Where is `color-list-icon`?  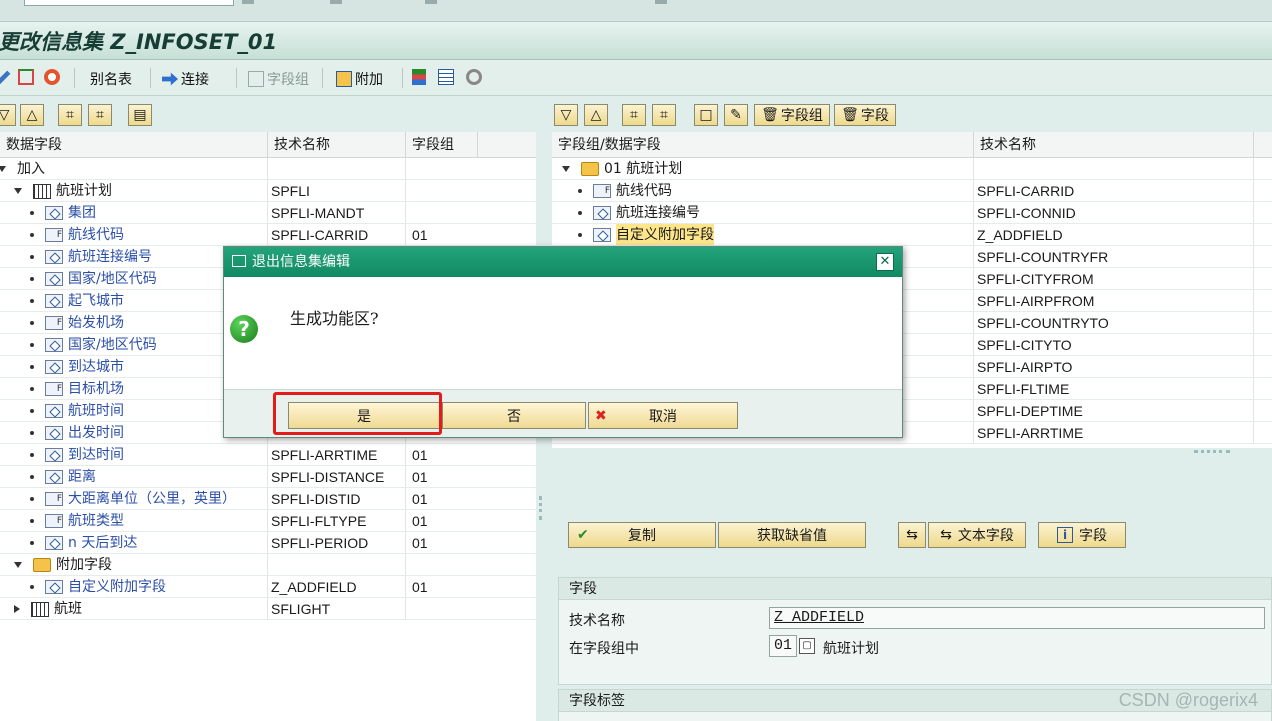
color-list-icon is located at coordinates (419, 77).